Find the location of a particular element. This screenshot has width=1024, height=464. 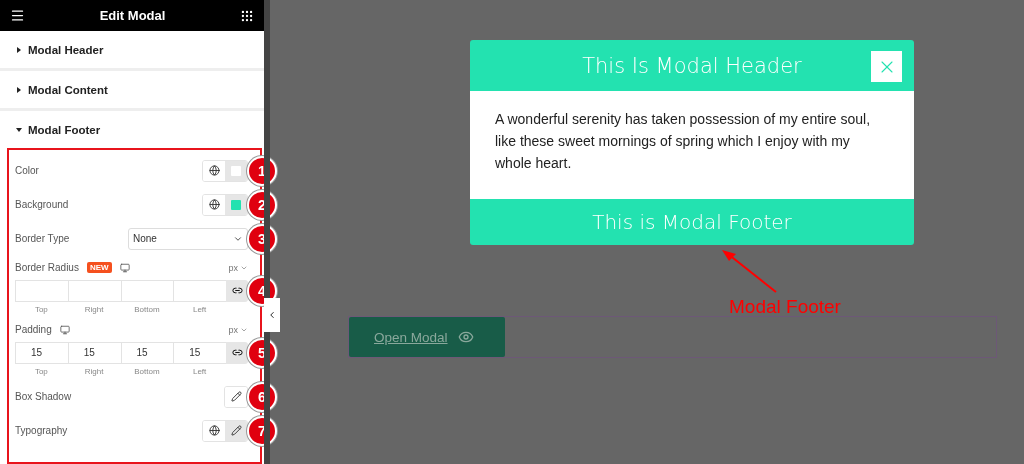

control-label: Padding is located at coordinates (33, 330).